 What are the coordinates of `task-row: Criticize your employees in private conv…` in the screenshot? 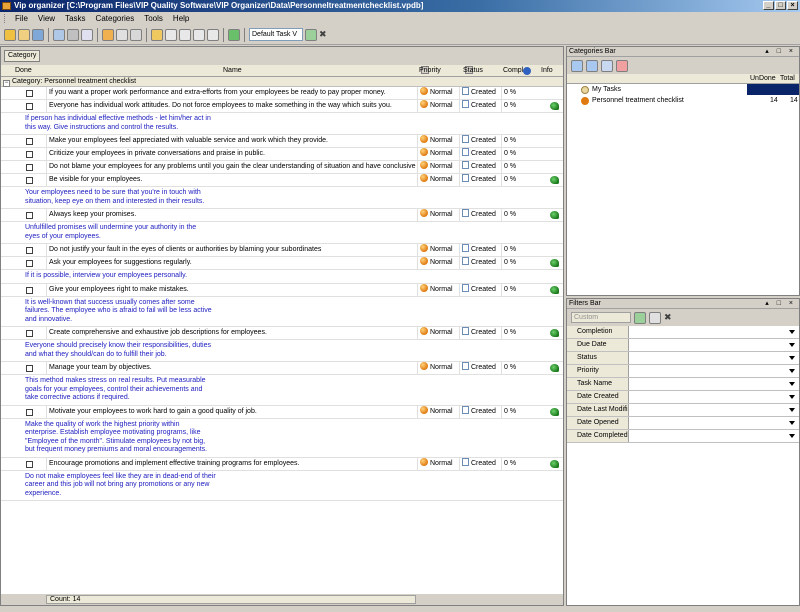 It's located at (282, 154).